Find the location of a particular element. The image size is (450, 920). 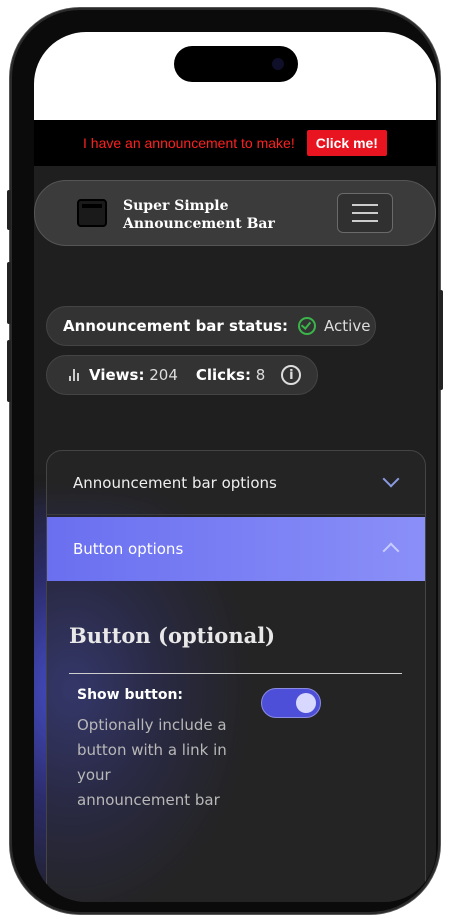

show-button-toggle is located at coordinates (291, 703).